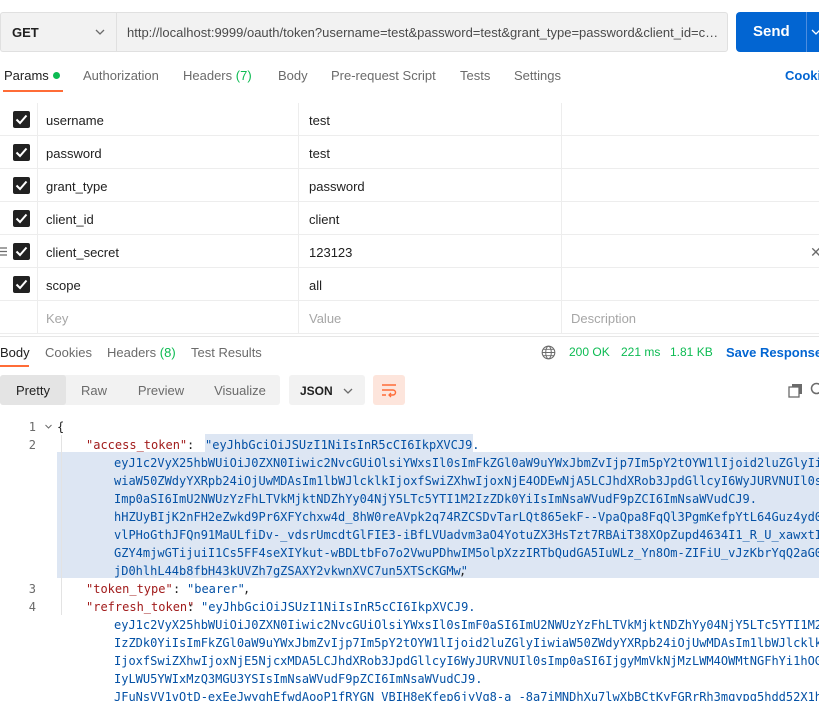 This screenshot has width=819, height=701. I want to click on method-select: GET, so click(58, 32).